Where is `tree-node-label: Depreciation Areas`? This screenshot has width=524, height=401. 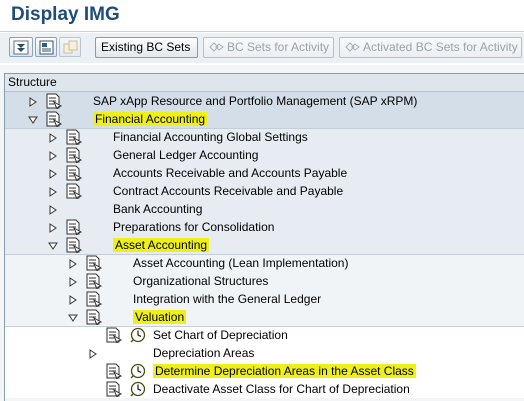
tree-node-label: Depreciation Areas is located at coordinates (203, 353).